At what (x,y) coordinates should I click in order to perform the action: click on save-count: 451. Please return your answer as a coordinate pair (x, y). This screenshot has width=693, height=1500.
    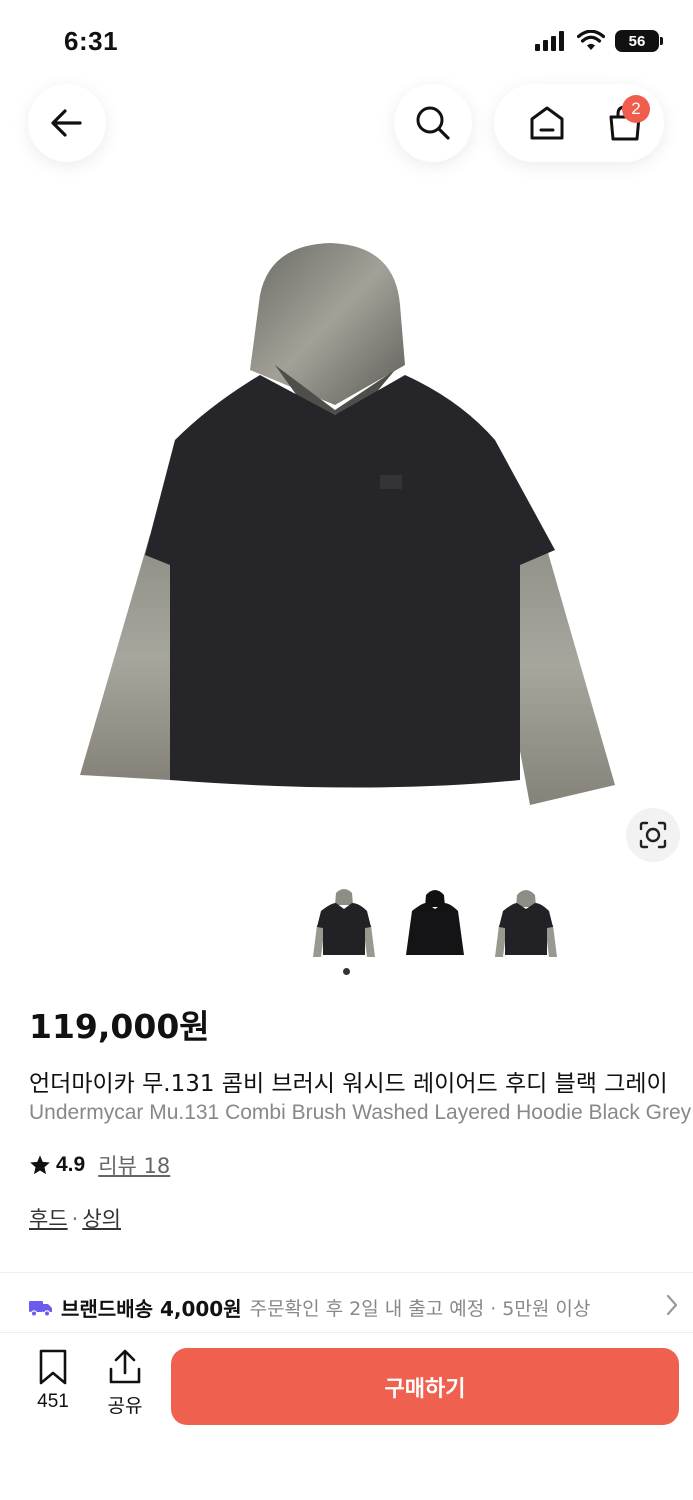
    Looking at the image, I should click on (53, 1401).